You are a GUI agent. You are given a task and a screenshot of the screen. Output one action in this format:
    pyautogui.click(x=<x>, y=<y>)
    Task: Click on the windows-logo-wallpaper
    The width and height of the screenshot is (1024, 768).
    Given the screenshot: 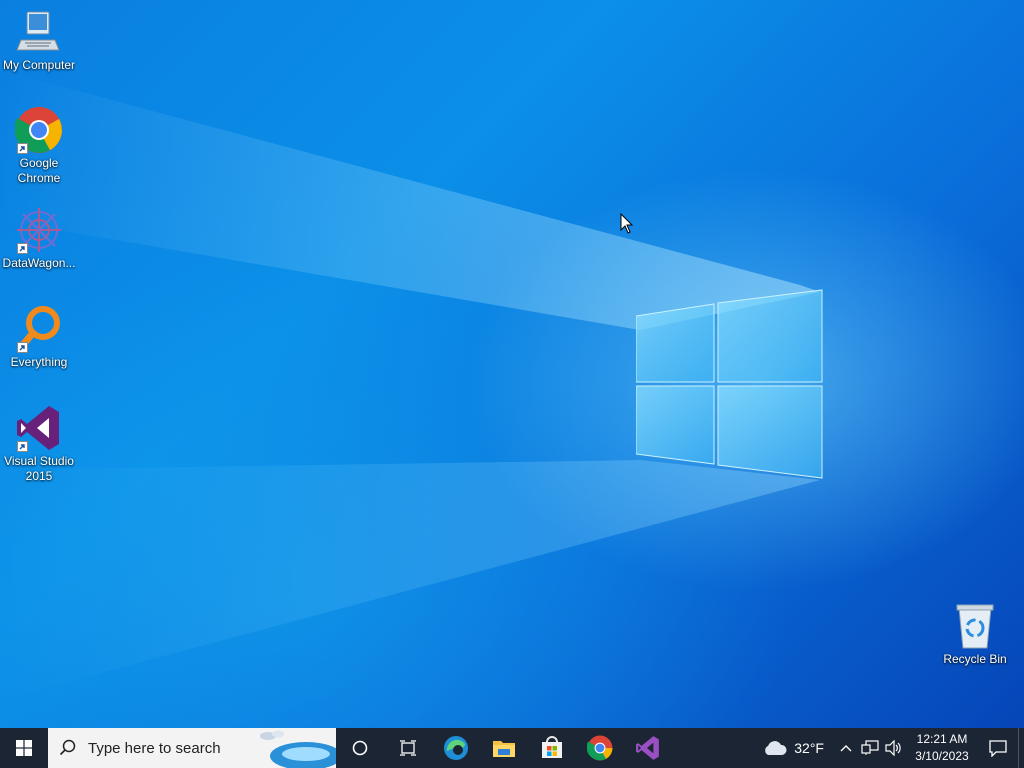 What is the action you would take?
    pyautogui.click(x=729, y=384)
    